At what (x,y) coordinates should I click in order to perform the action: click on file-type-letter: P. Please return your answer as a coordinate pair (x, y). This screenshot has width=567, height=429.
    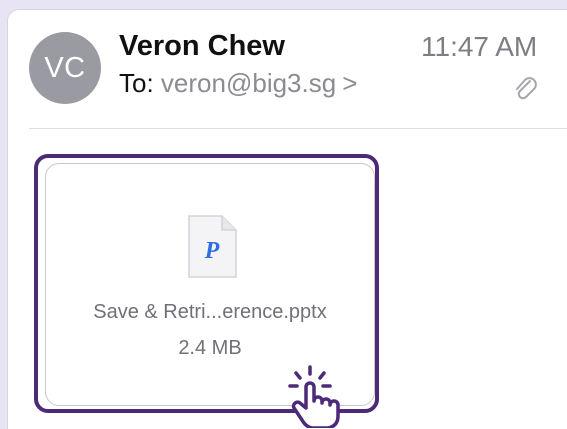
    Looking at the image, I should click on (212, 251).